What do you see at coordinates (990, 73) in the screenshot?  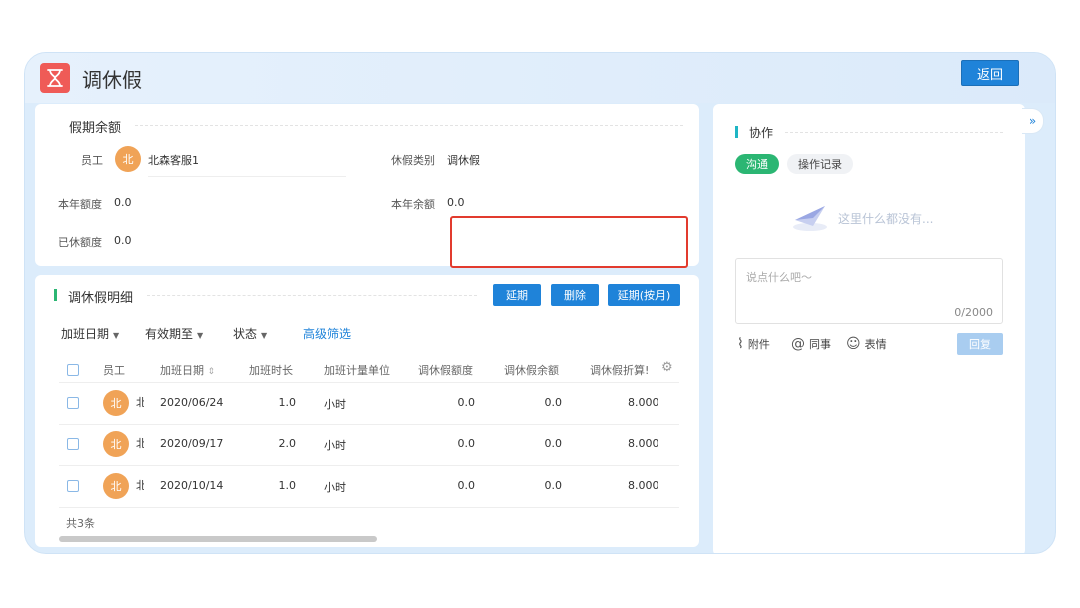 I see `back-button: 返回` at bounding box center [990, 73].